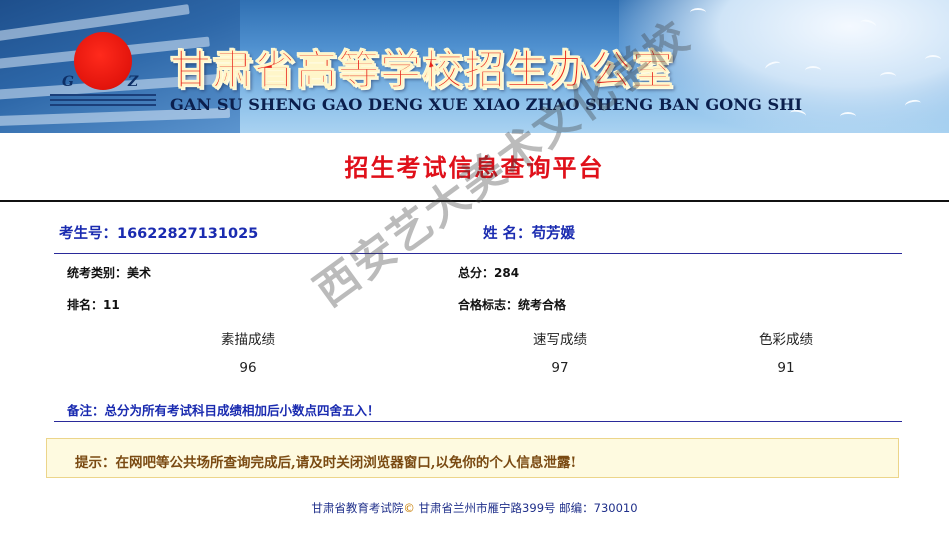 The height and width of the screenshot is (539, 949). I want to click on exam-category: 统考类别：美术, so click(109, 273).